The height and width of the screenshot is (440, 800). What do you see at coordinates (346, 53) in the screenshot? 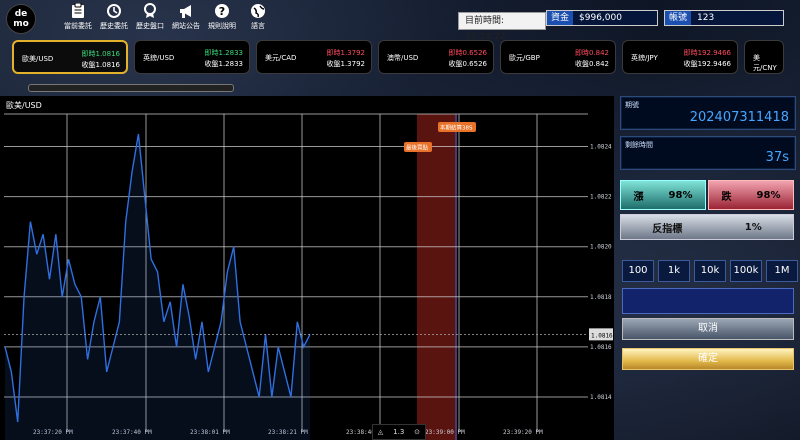
I see `pair-instant: 即時1.3792` at bounding box center [346, 53].